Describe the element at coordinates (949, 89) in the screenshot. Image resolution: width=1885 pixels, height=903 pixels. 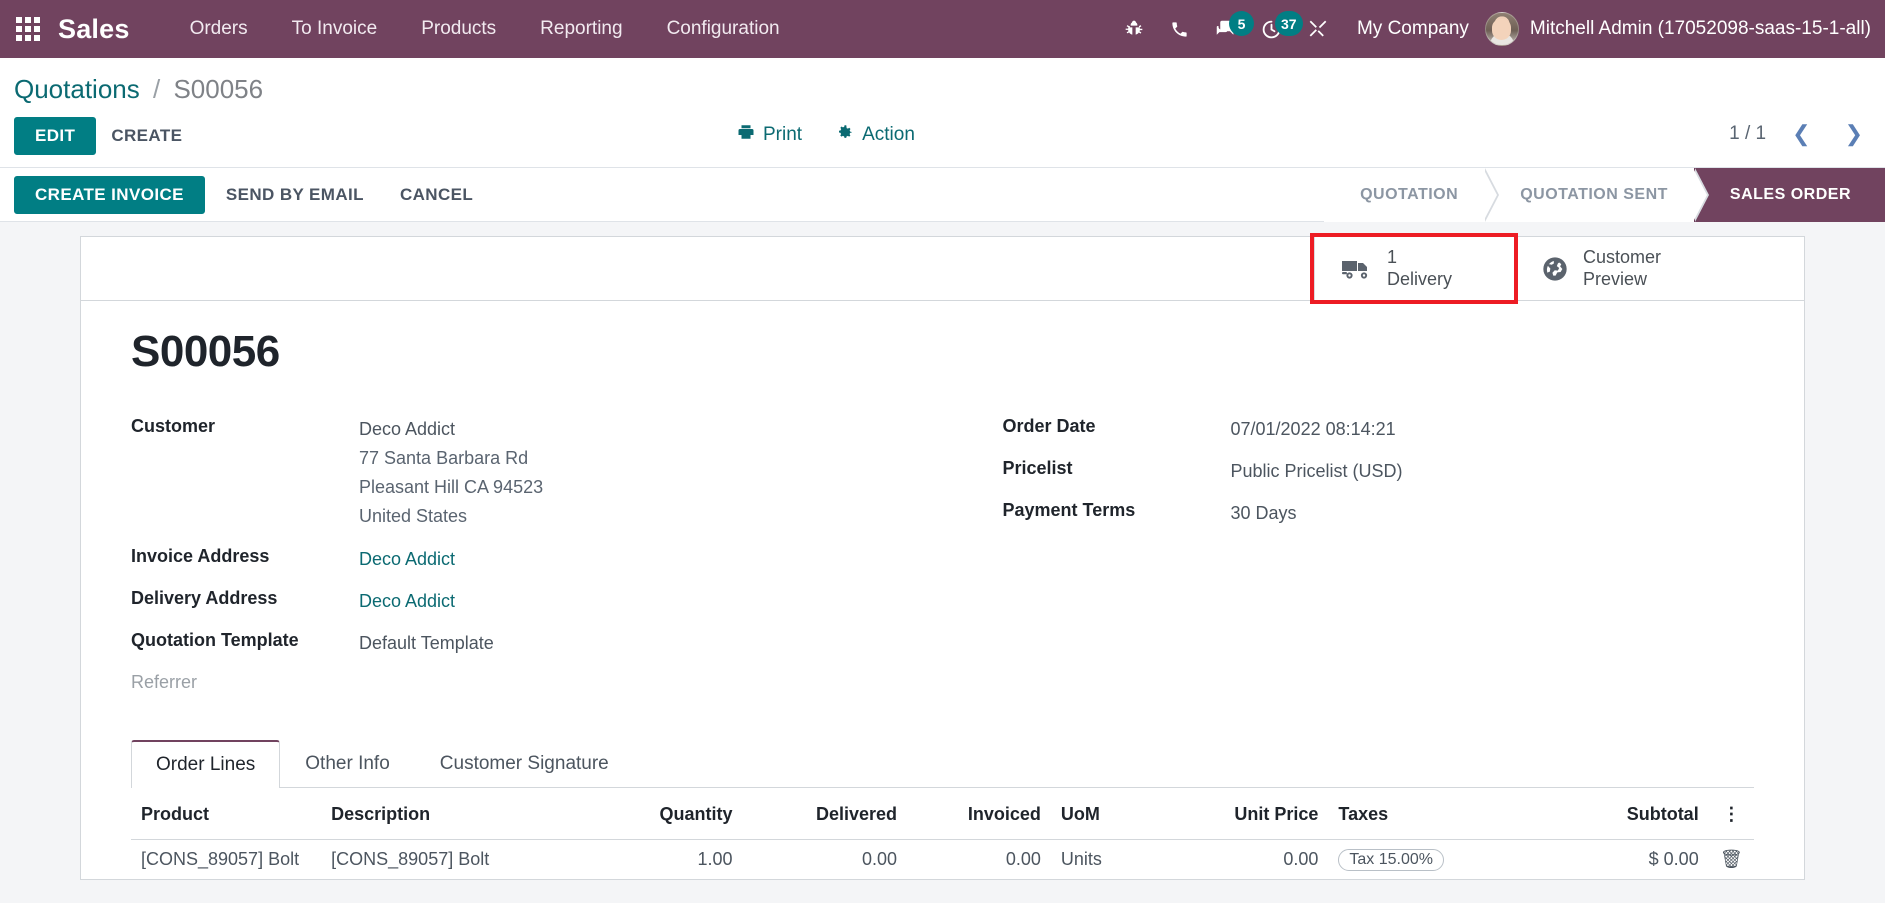
I see `breadcrumb: Quotations / S00056` at that location.